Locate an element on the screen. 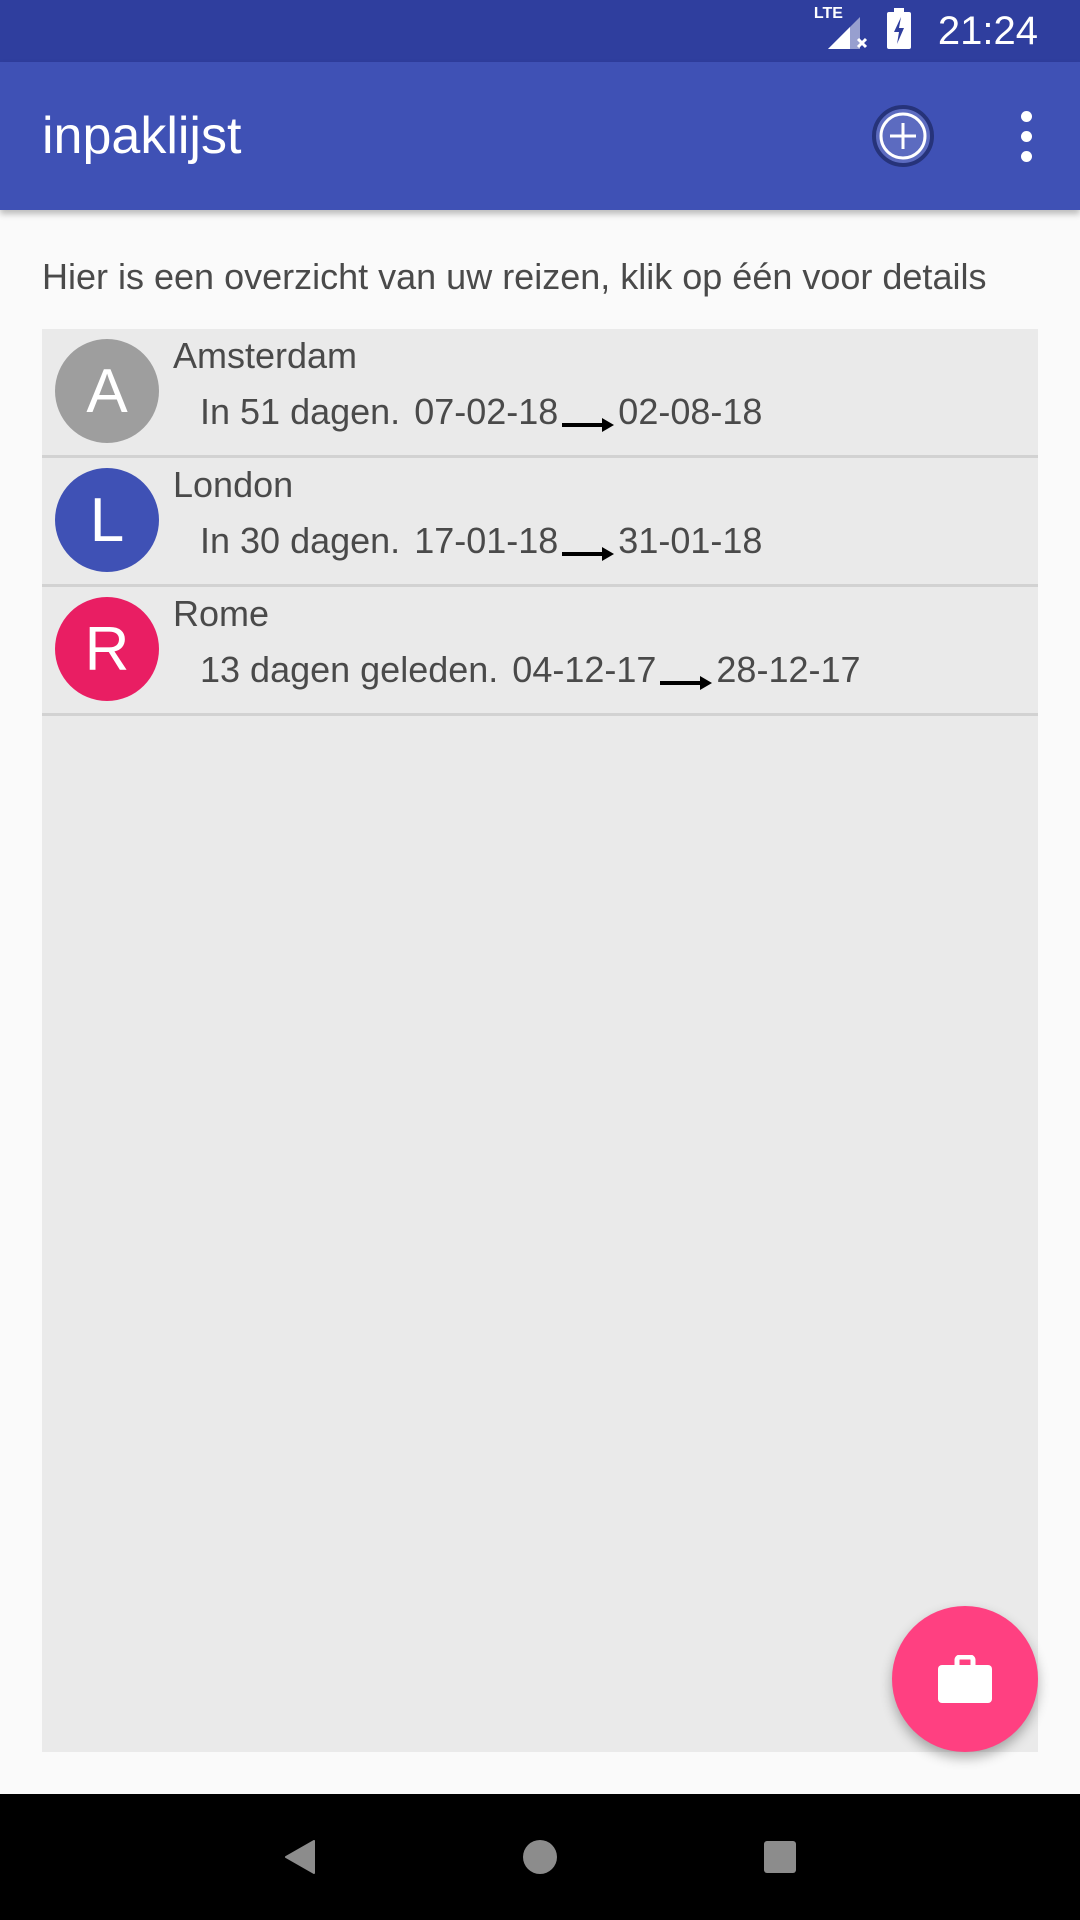  trip-details: 13 dagen geleden. 04-12-17 28-12-17 is located at coordinates (530, 670).